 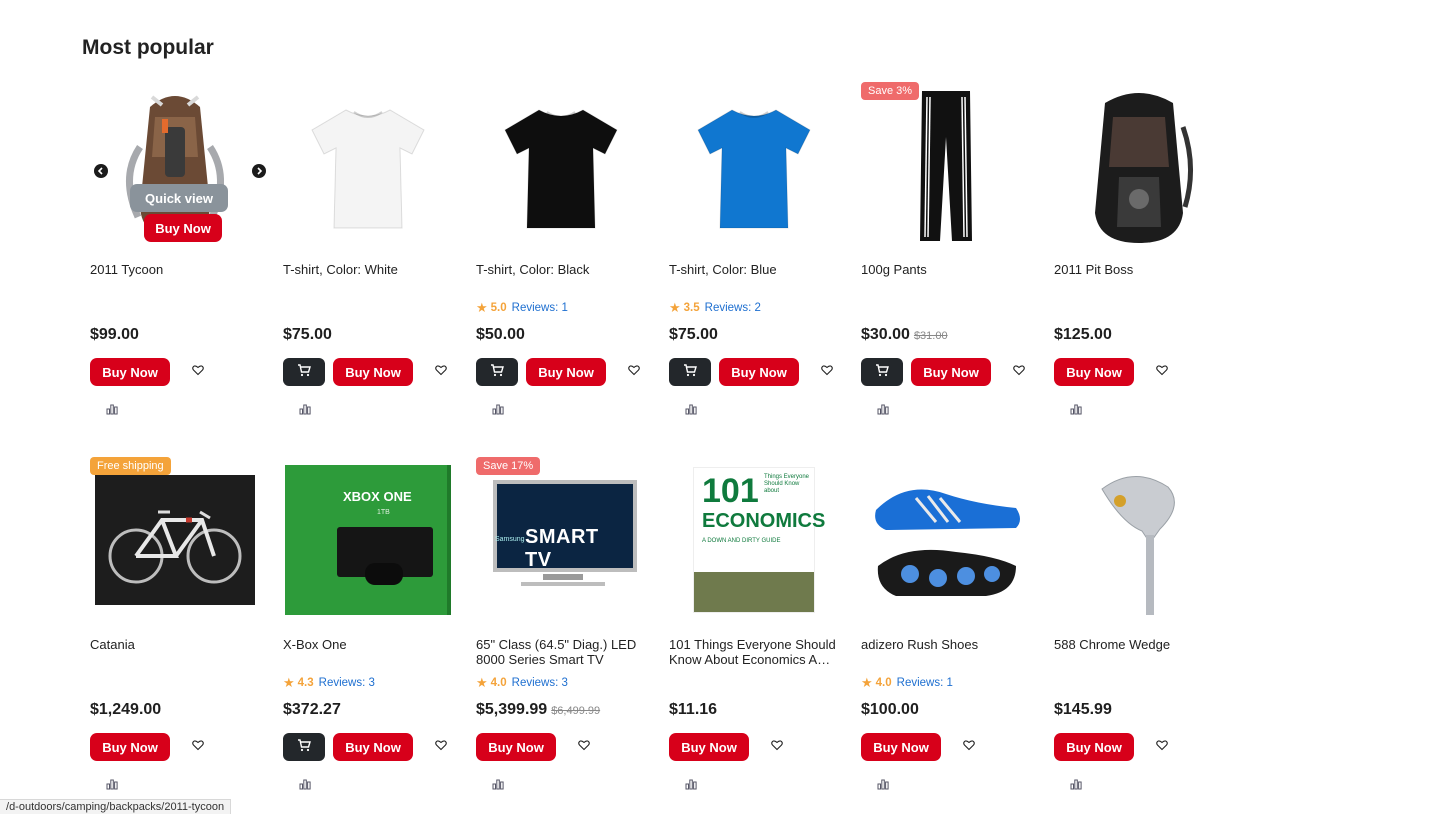 What do you see at coordinates (183, 228) in the screenshot?
I see `overlay-buy-now-button: Buy Now` at bounding box center [183, 228].